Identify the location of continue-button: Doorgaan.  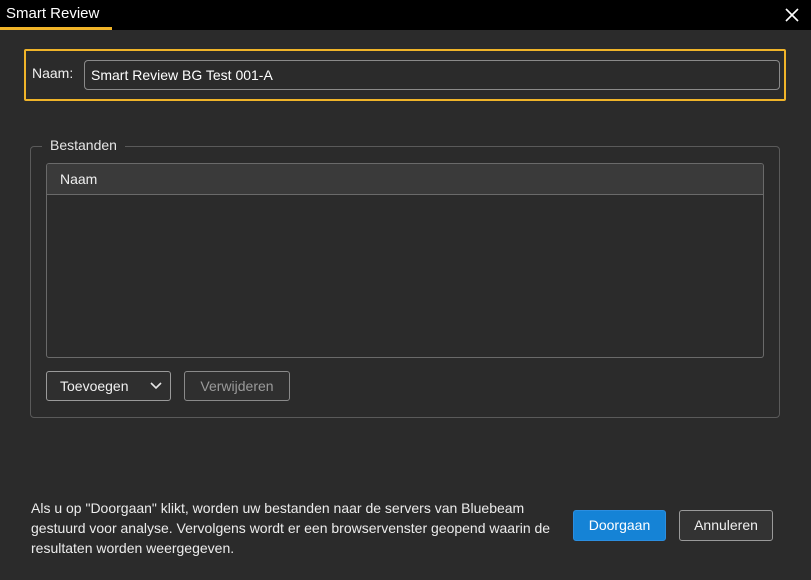
(619, 525).